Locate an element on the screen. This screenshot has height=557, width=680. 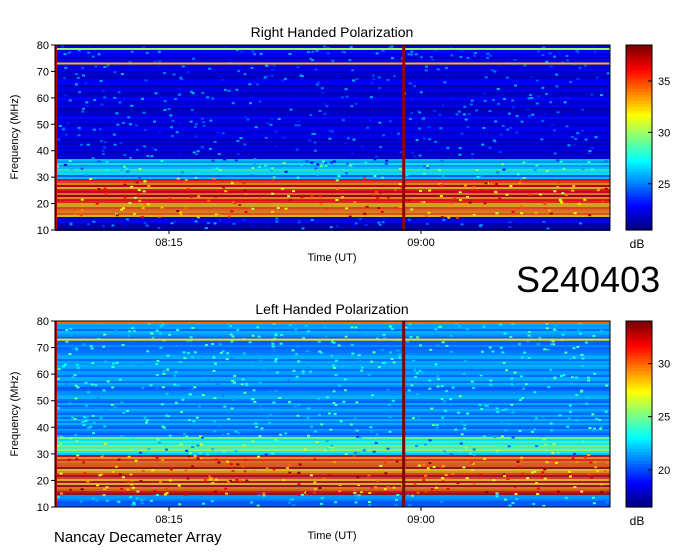
y-tick-label: 80 is located at coordinates (43, 322).